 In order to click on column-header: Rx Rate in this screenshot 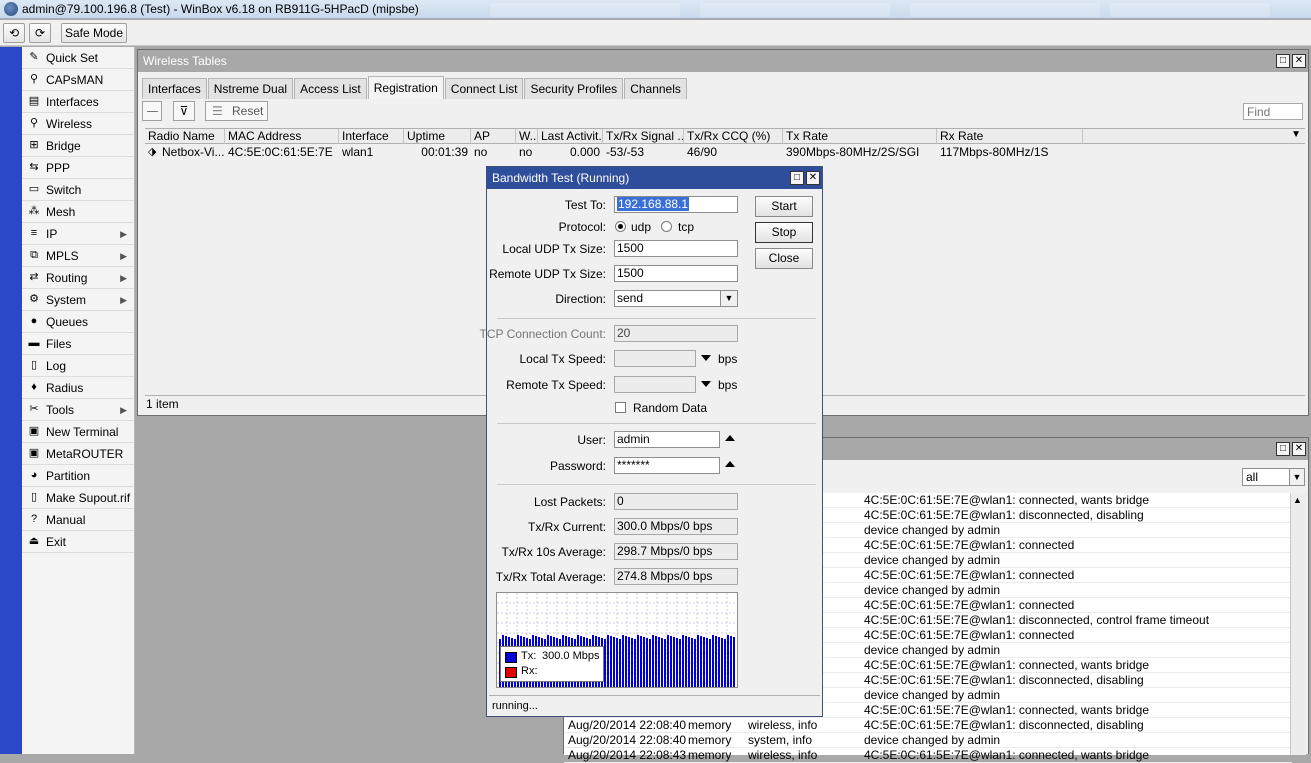, I will do `click(1010, 136)`.